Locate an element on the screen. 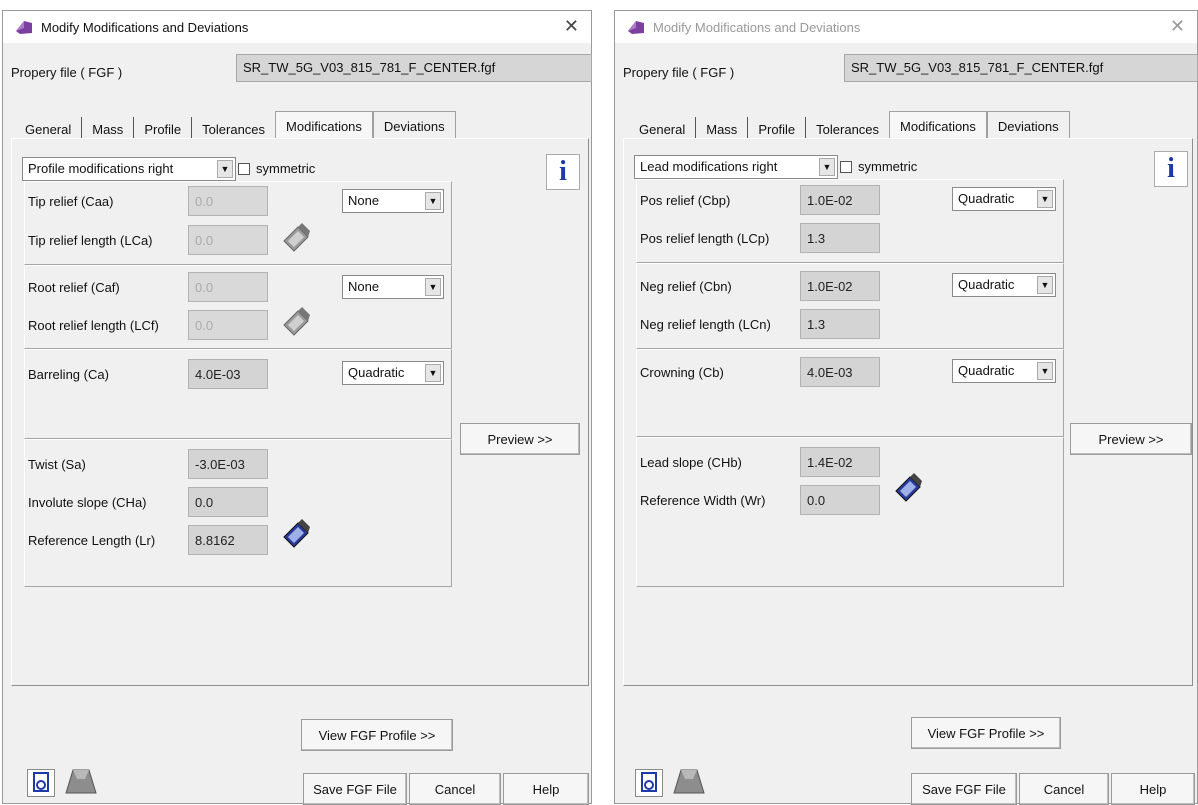 The image size is (1198, 805). root-relief-length-label: Root relief length (LCf) is located at coordinates (93, 325).